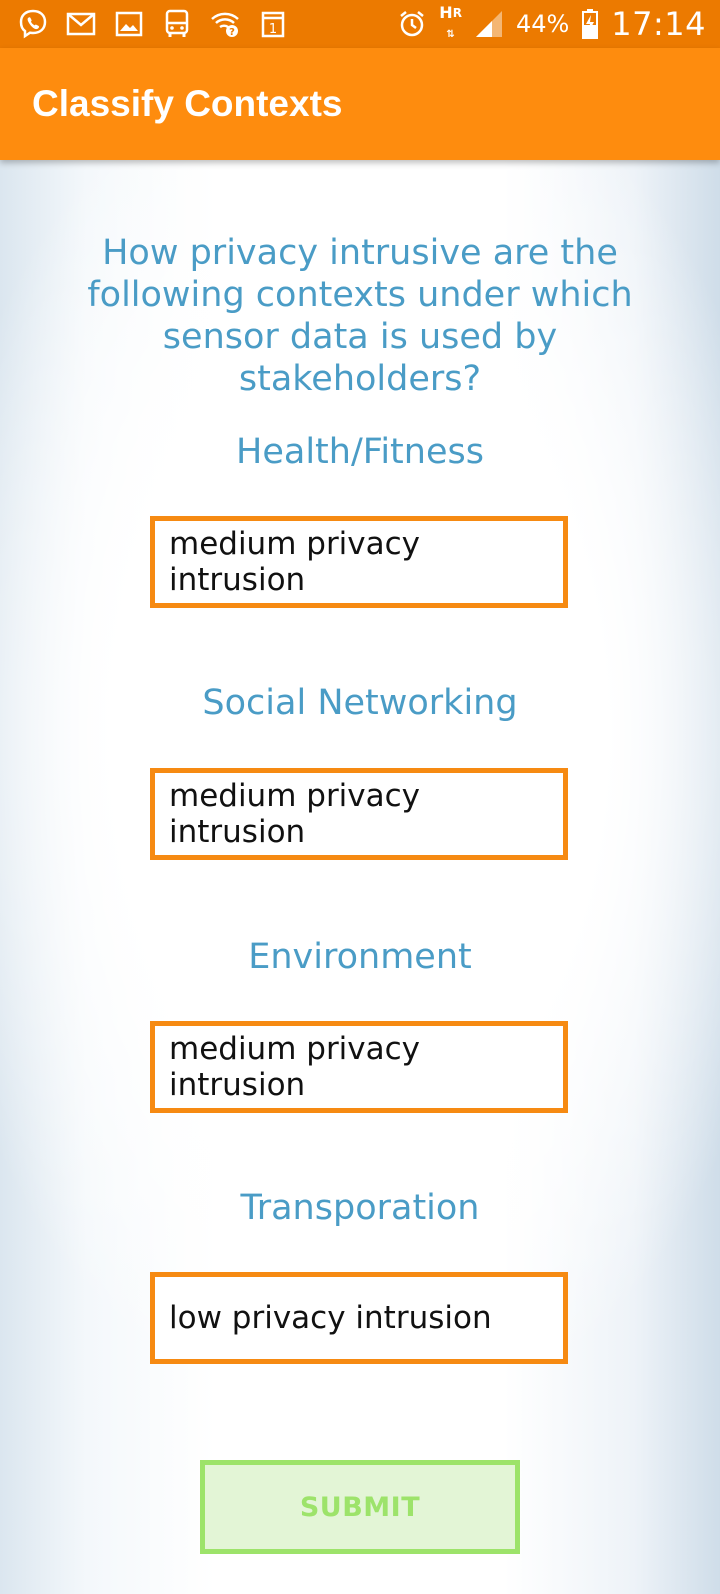 Image resolution: width=720 pixels, height=1594 pixels. Describe the element at coordinates (177, 24) in the screenshot. I see `bus-icon` at that location.